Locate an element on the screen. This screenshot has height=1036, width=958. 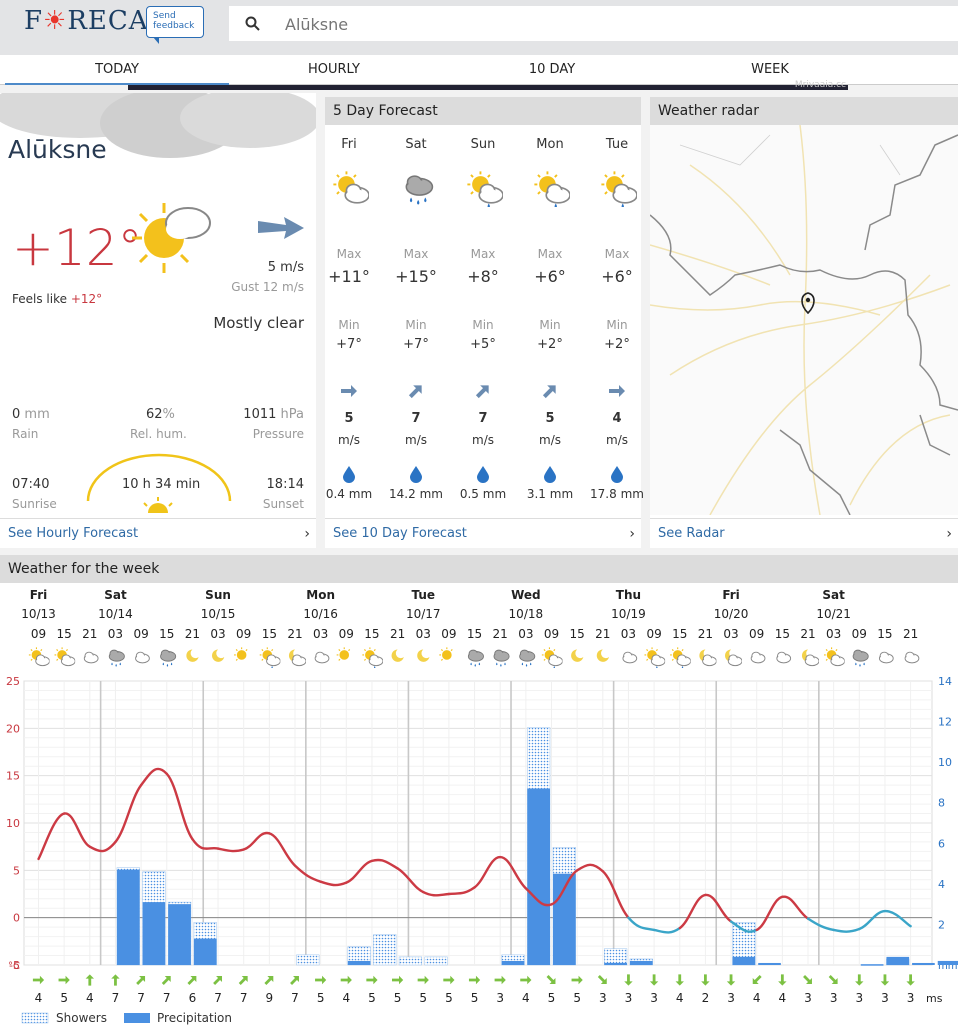
tab-week: WEEK is located at coordinates (770, 70).